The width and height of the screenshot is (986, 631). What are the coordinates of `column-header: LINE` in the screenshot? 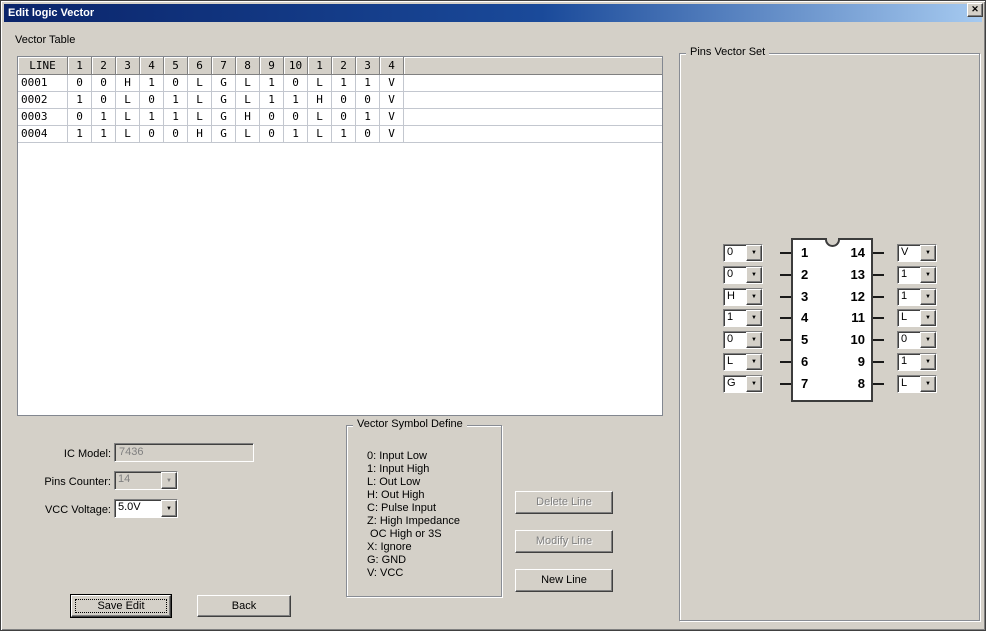 It's located at (43, 66).